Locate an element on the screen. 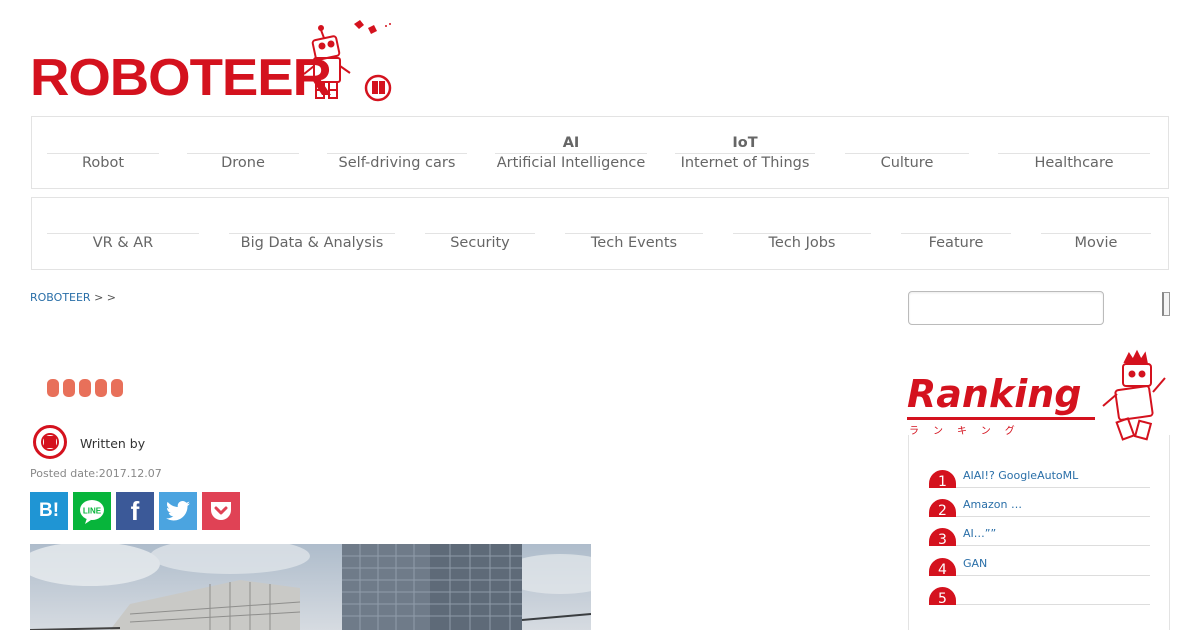 The height and width of the screenshot is (630, 1200). ranking-underline is located at coordinates (1001, 418).